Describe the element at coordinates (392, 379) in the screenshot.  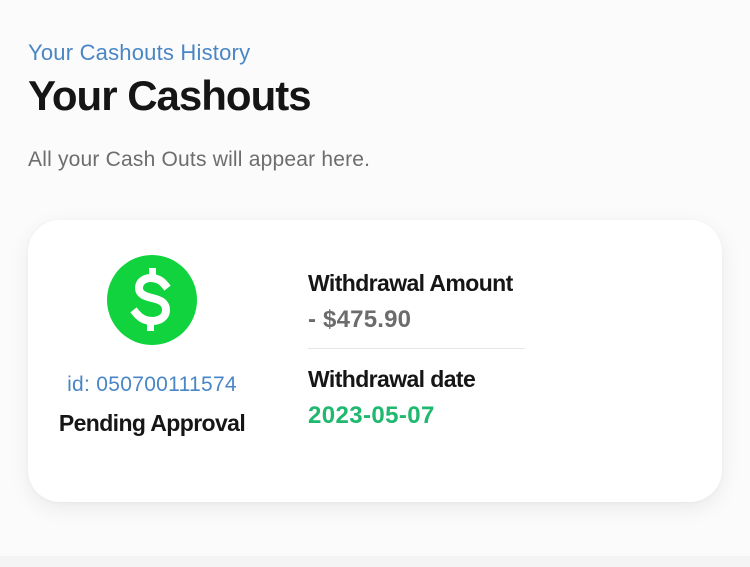
I see `withdrawal-date-label: Withdrawal date` at that location.